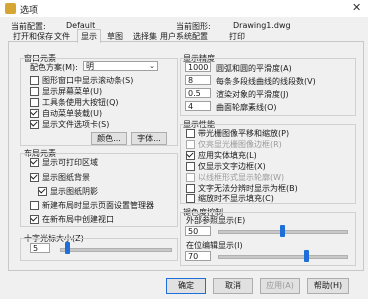  Describe the element at coordinates (280, 286) in the screenshot. I see `apply-button: 应用(A)` at that location.